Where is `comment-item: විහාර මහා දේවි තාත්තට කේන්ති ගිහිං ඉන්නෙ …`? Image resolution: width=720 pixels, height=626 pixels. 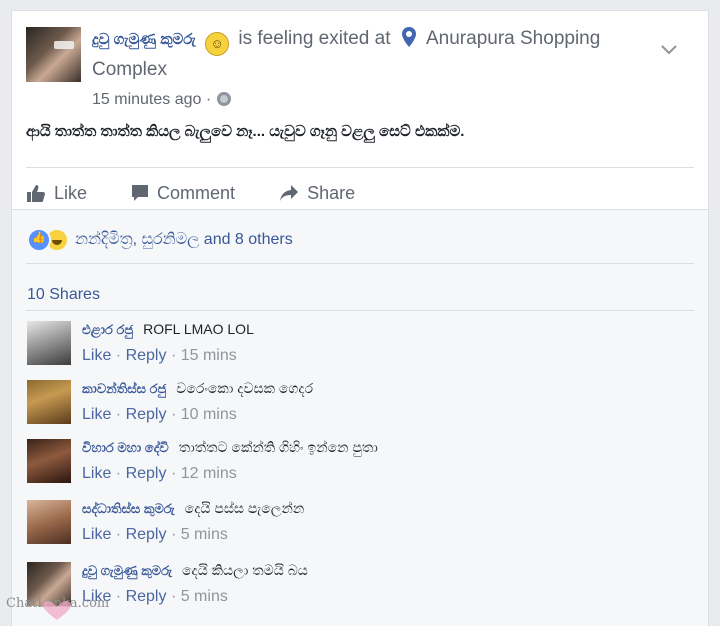
comment-item: විහාර මහා දේවි තාත්තට කේන්ති ගිහිං ඉන්නෙ … is located at coordinates (362, 467).